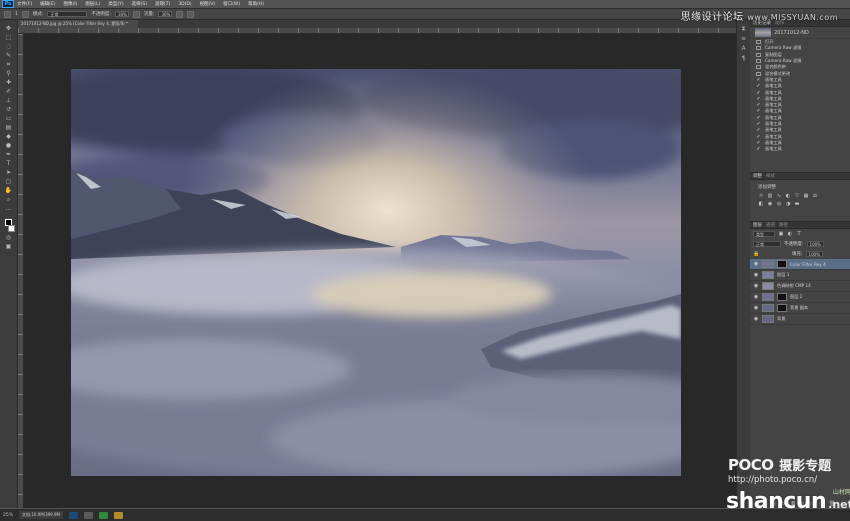  What do you see at coordinates (744, 59) in the screenshot?
I see `paragraph-panel-icon: ¶` at bounding box center [744, 59].